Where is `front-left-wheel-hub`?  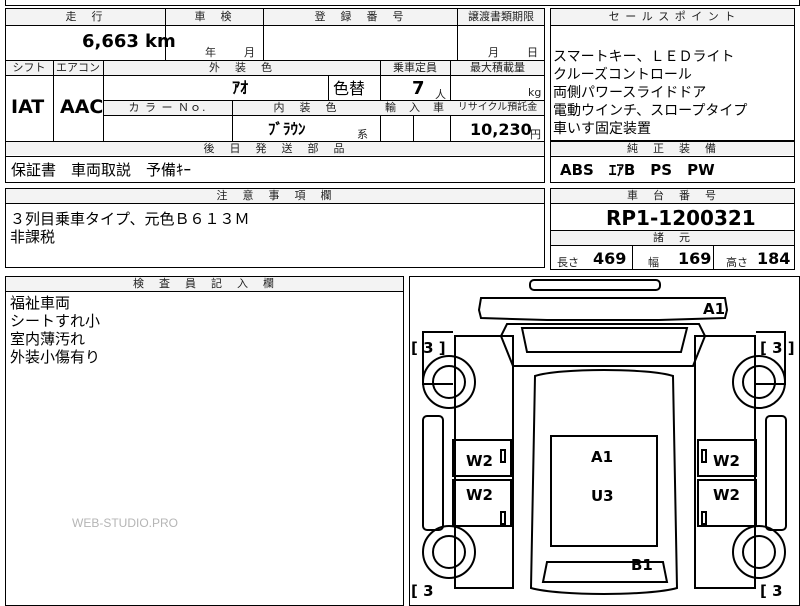
front-left-wheel-hub is located at coordinates (449, 382).